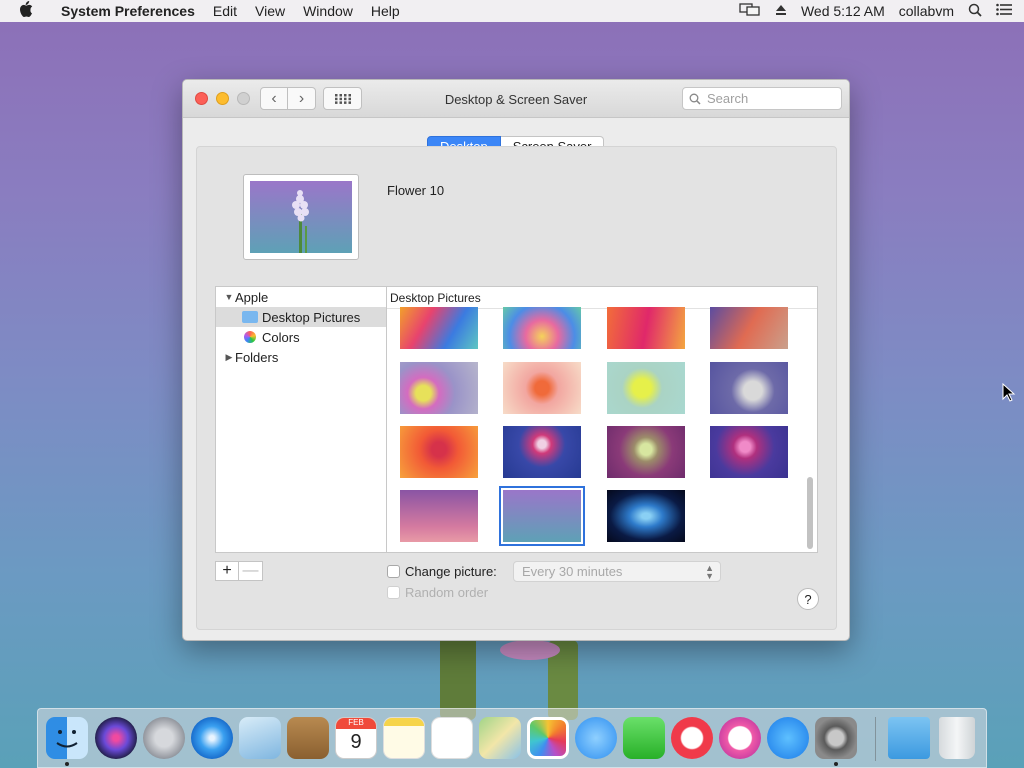 This screenshot has width=1024, height=768. I want to click on launchpad-icon, so click(164, 738).